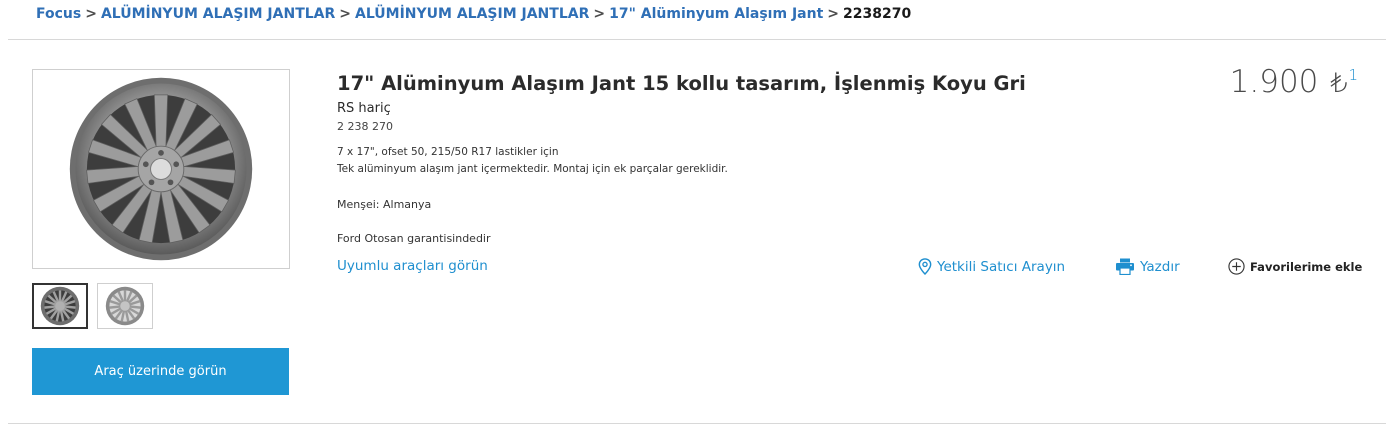 The image size is (1400, 428). What do you see at coordinates (58, 14) in the screenshot?
I see `breadcrumb-link-focus: Focus` at bounding box center [58, 14].